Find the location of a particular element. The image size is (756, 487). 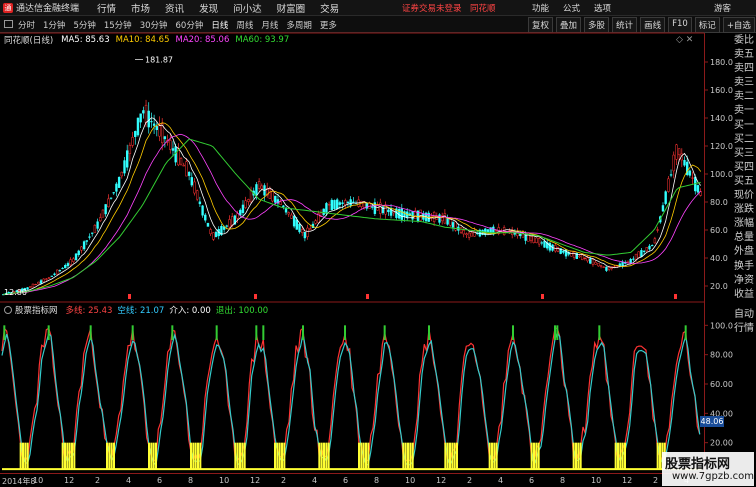

indicator-tick-label: 60.00 is located at coordinates (721, 384).